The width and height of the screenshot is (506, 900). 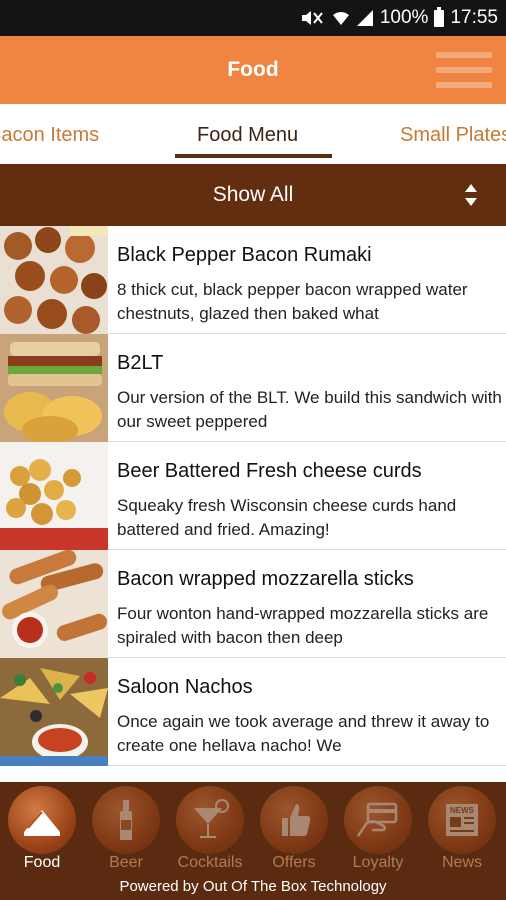 What do you see at coordinates (462, 810) in the screenshot?
I see `news-badge-text: NEWS` at bounding box center [462, 810].